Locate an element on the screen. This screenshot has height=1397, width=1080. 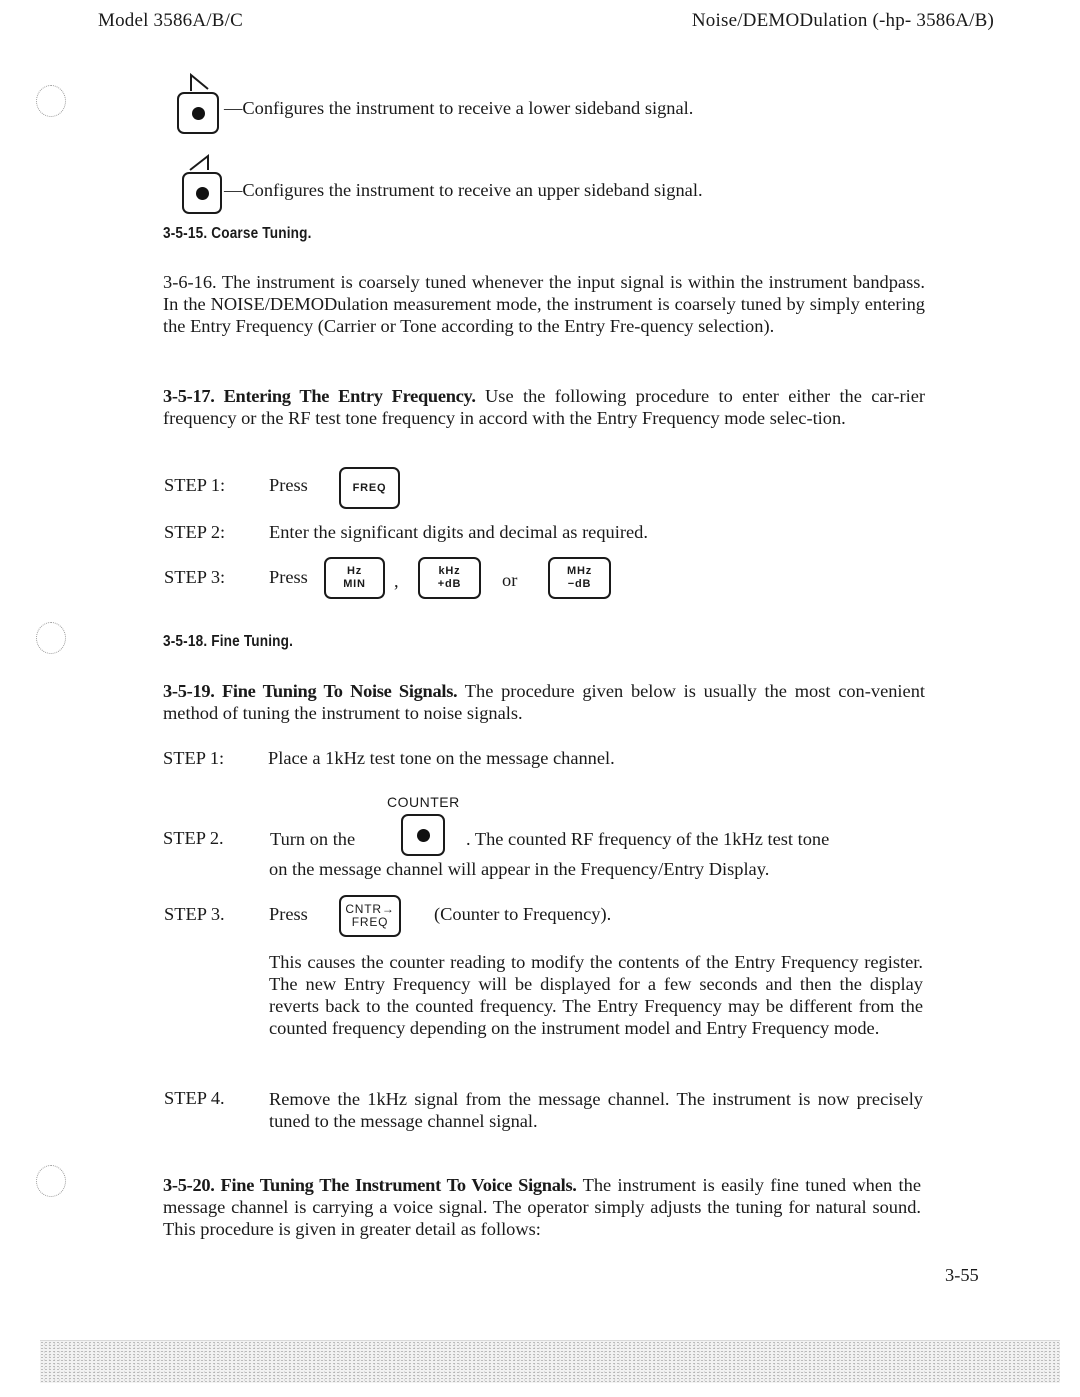
paragraph-title: 3-5-17. Entering The Entry Frequency. is located at coordinates (319, 396).